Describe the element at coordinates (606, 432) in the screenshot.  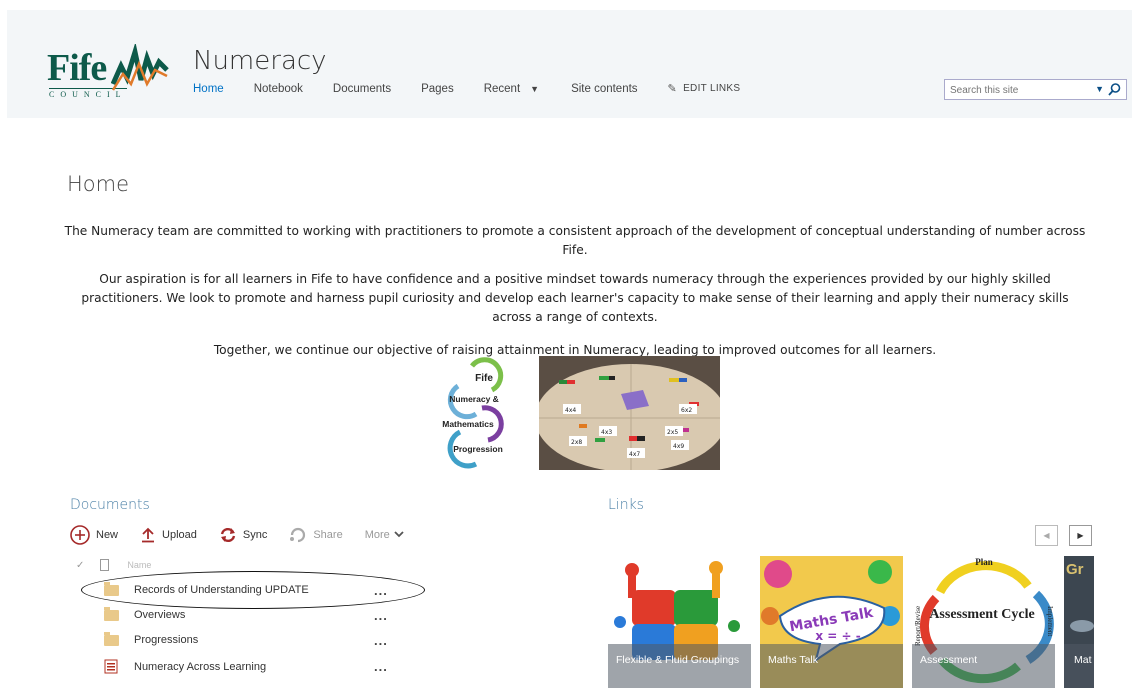
I see `photo-card-label: 4x3` at that location.